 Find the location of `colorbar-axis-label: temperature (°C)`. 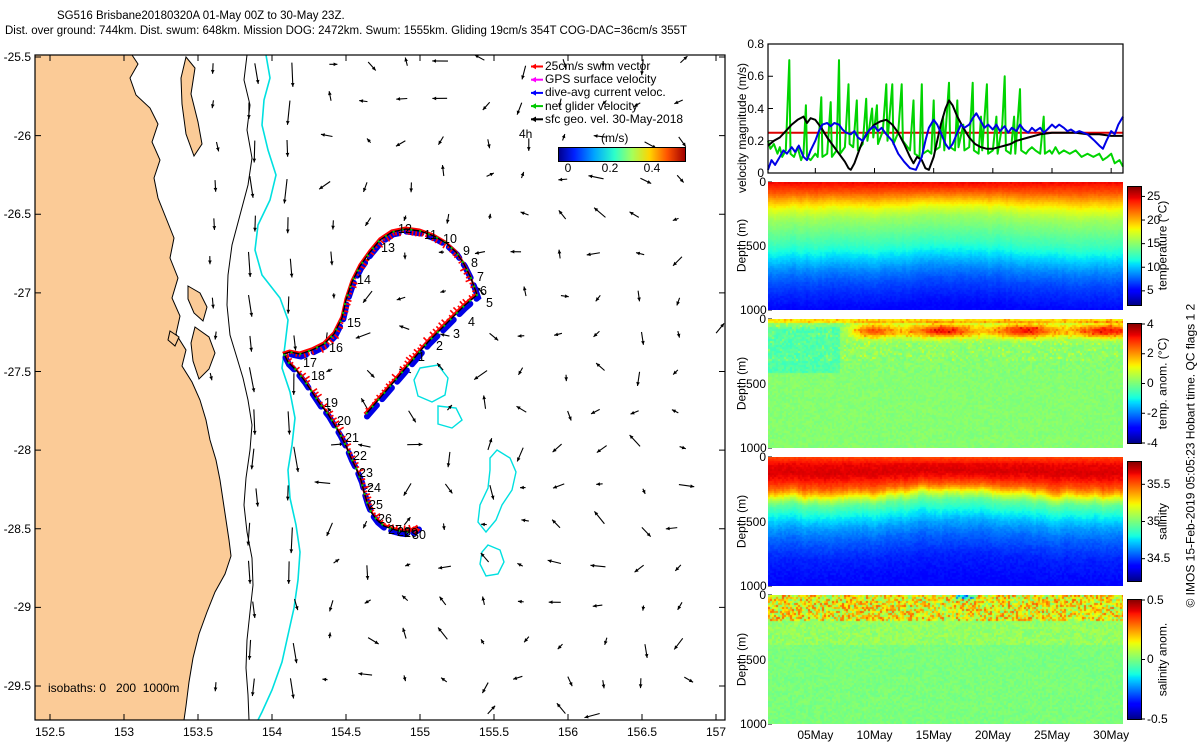

colorbar-axis-label: temperature (°C) is located at coordinates (1162, 245).